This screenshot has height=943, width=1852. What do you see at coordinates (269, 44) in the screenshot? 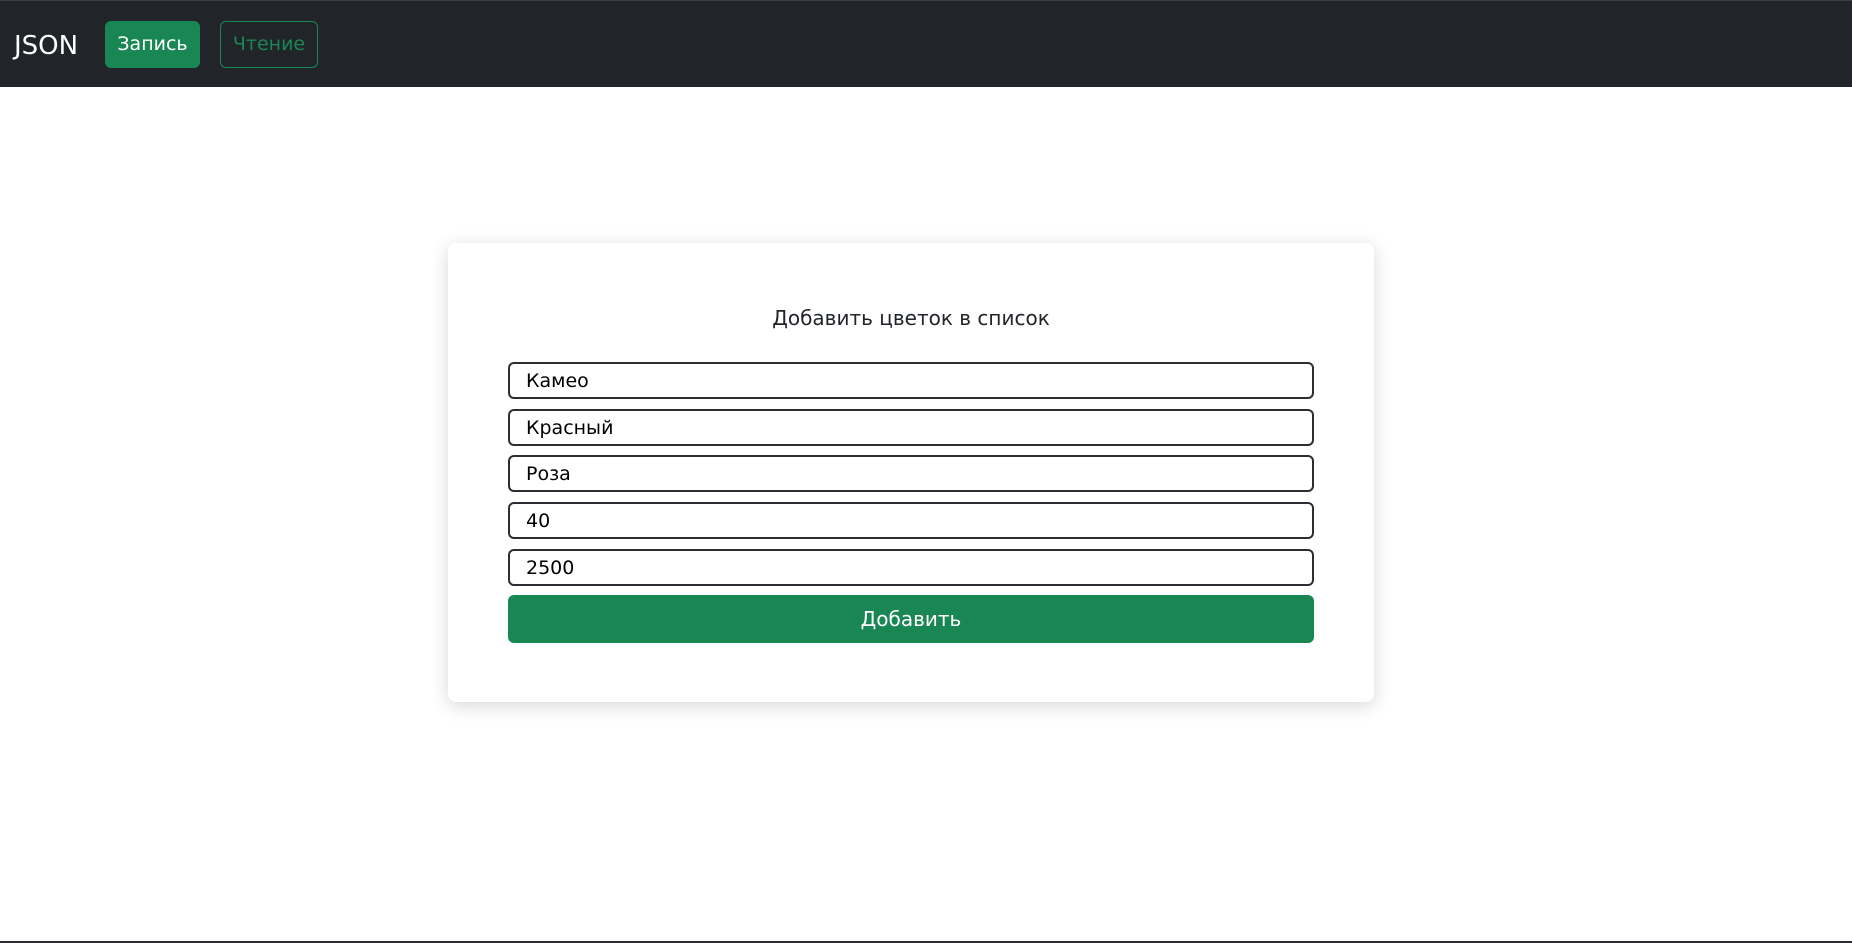
I see `read-tab-button: Чтение` at bounding box center [269, 44].